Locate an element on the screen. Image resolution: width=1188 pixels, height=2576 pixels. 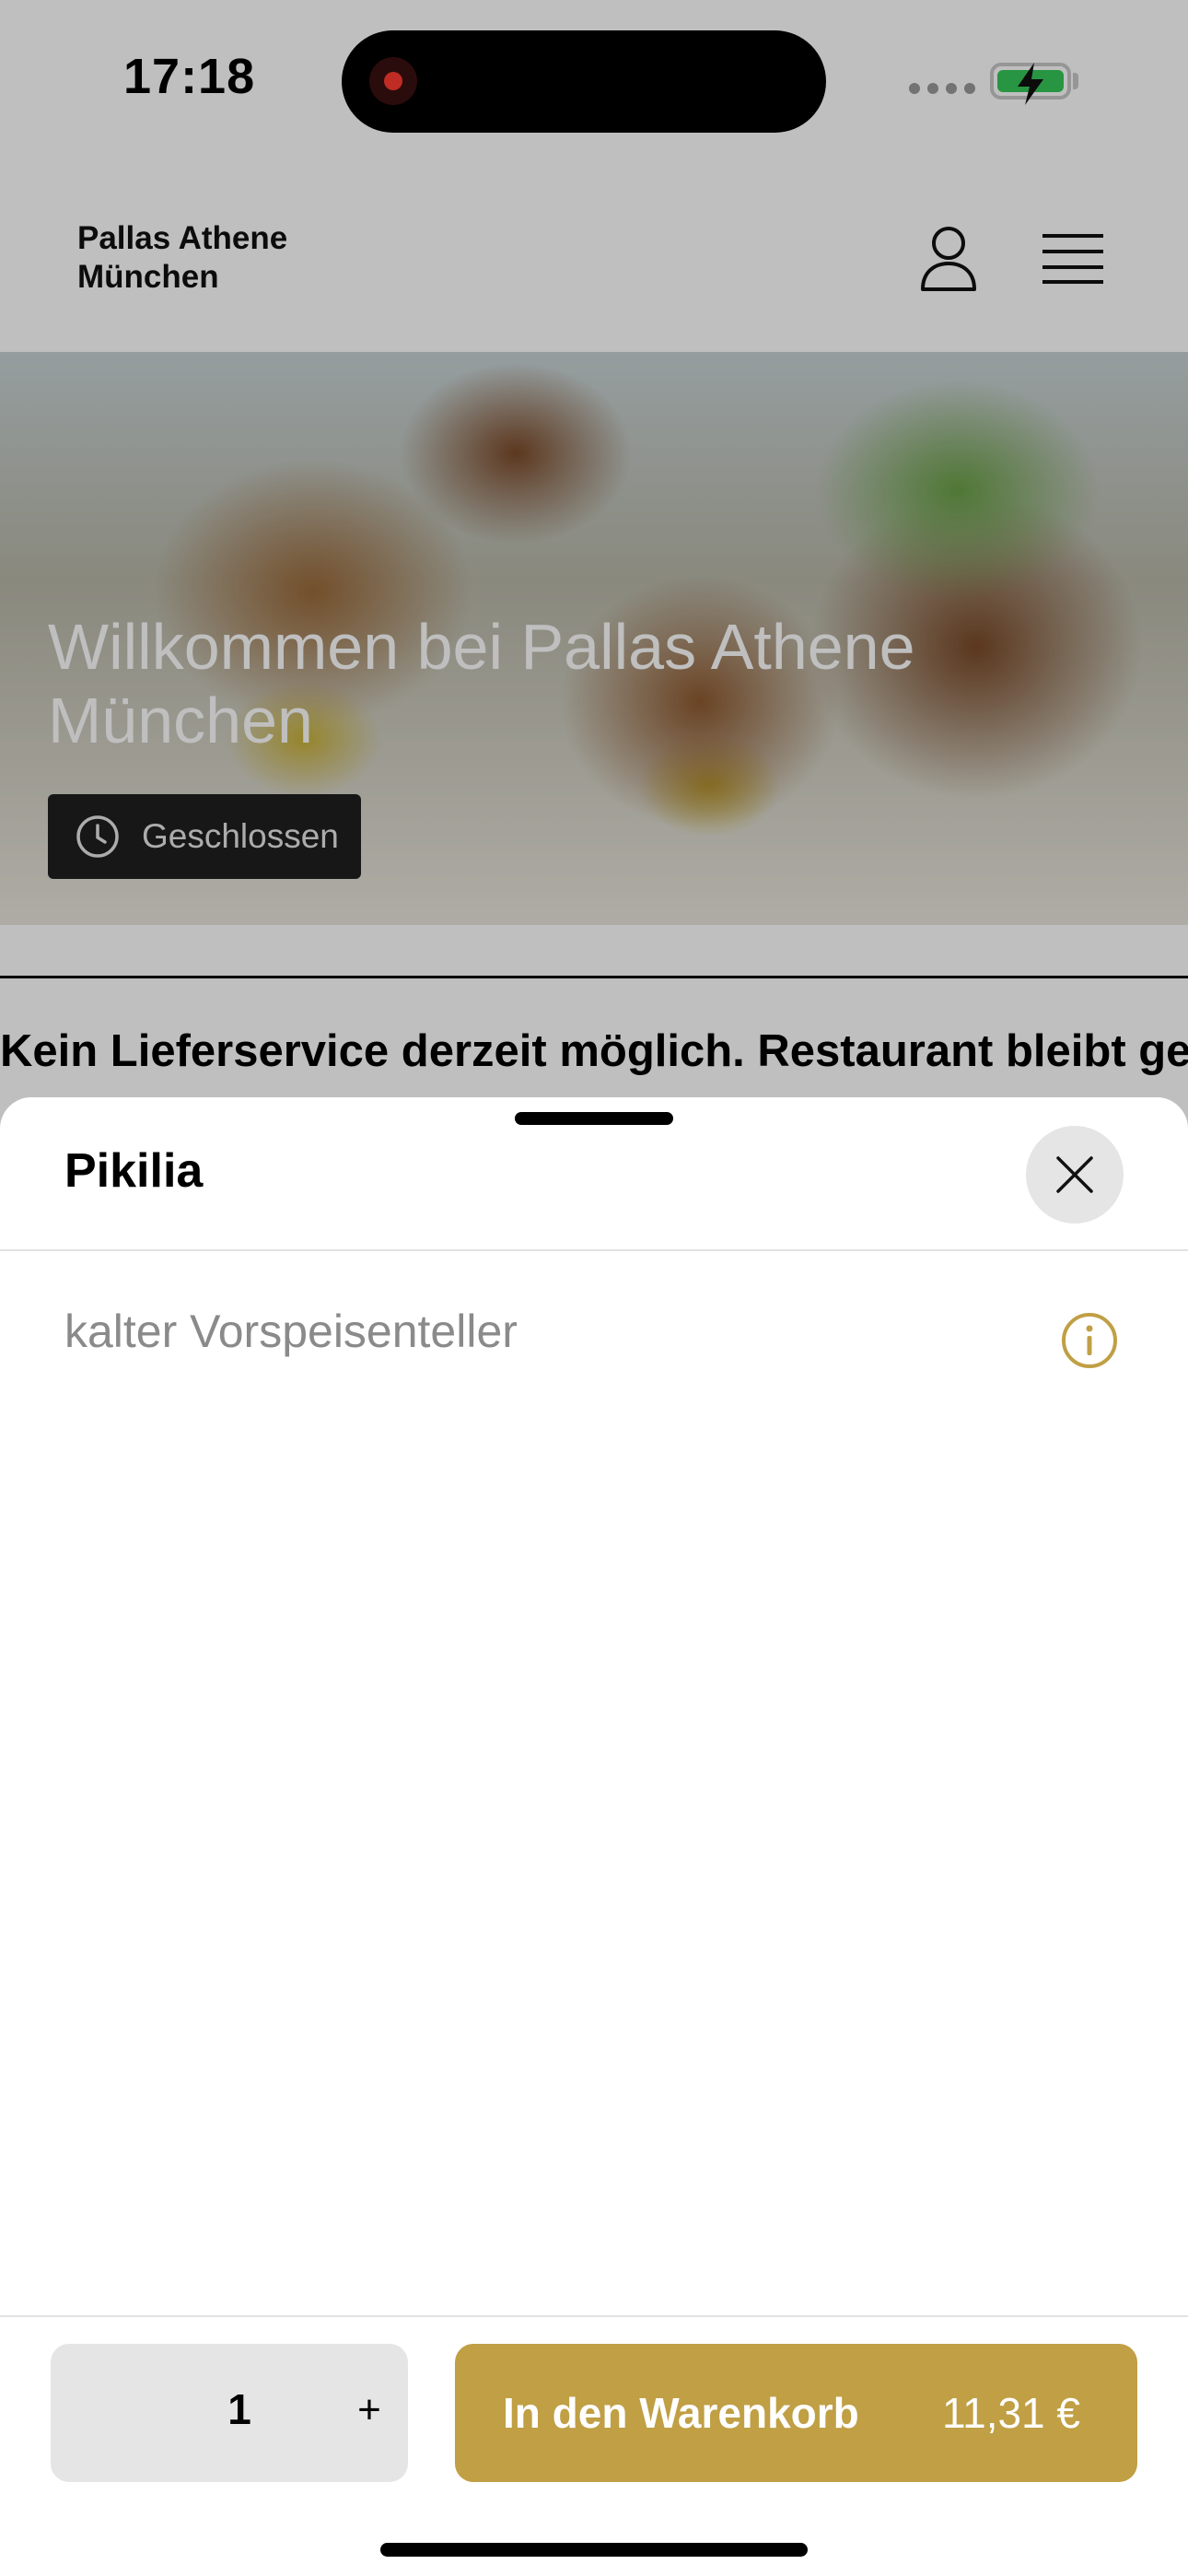
product-description: kalter Vorspeisenteller is located at coordinates (291, 1331).